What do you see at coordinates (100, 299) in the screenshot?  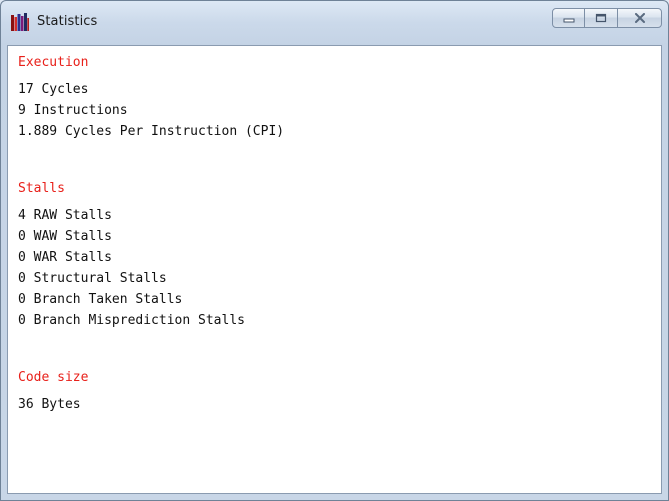 I see `stat-branch-taken-stalls: 0 Branch Taken Stalls` at bounding box center [100, 299].